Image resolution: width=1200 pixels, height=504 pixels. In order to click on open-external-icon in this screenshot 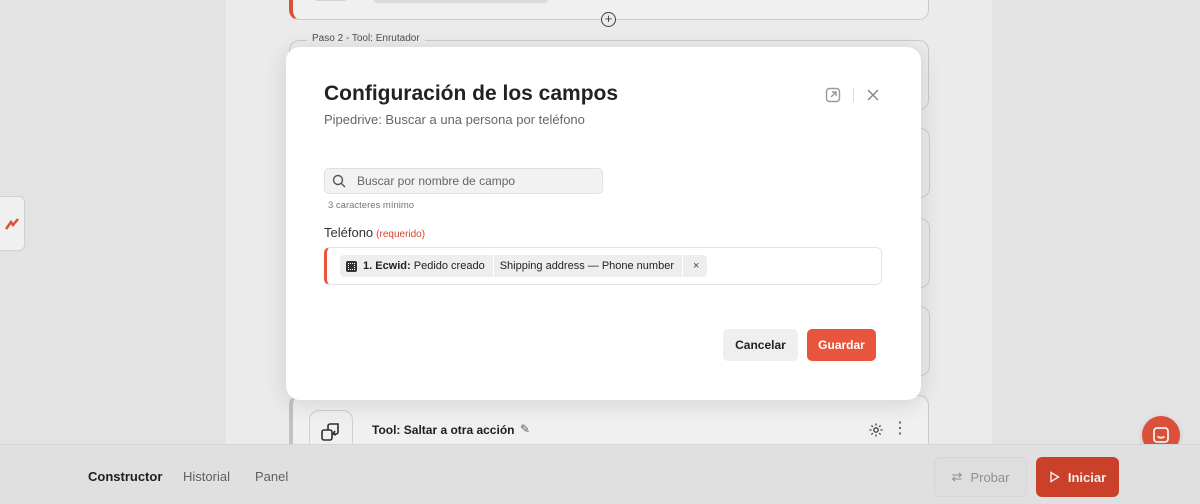, I will do `click(833, 95)`.